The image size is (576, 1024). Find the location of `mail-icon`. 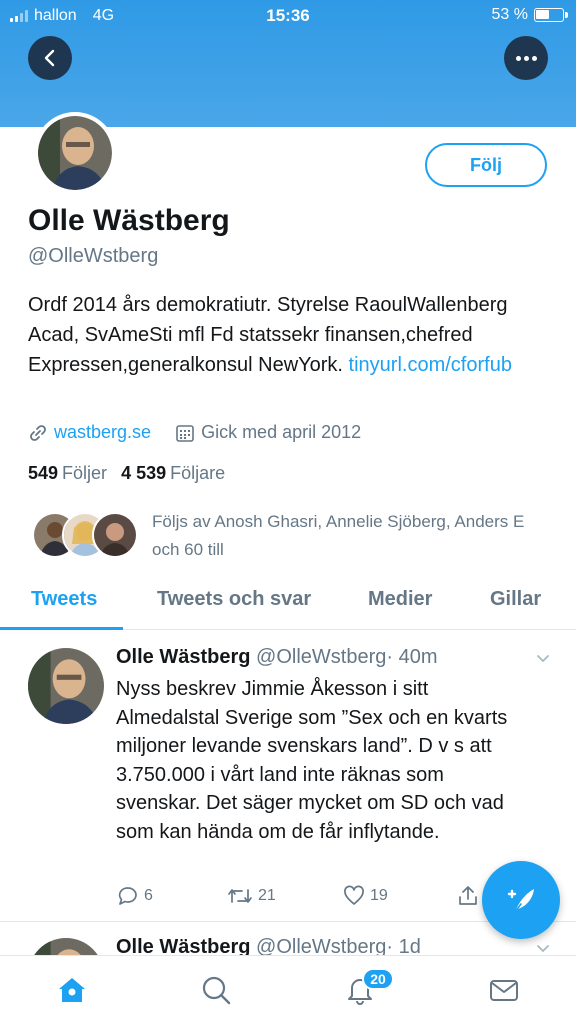

mail-icon is located at coordinates (504, 990).